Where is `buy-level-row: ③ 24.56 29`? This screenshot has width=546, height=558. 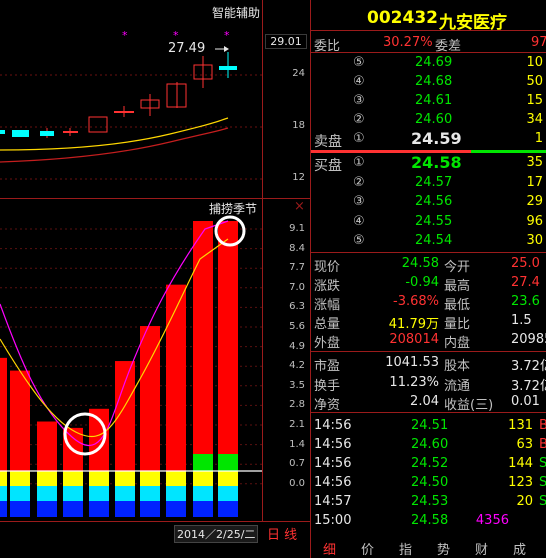 buy-level-row: ③ 24.56 29 is located at coordinates (428, 202).